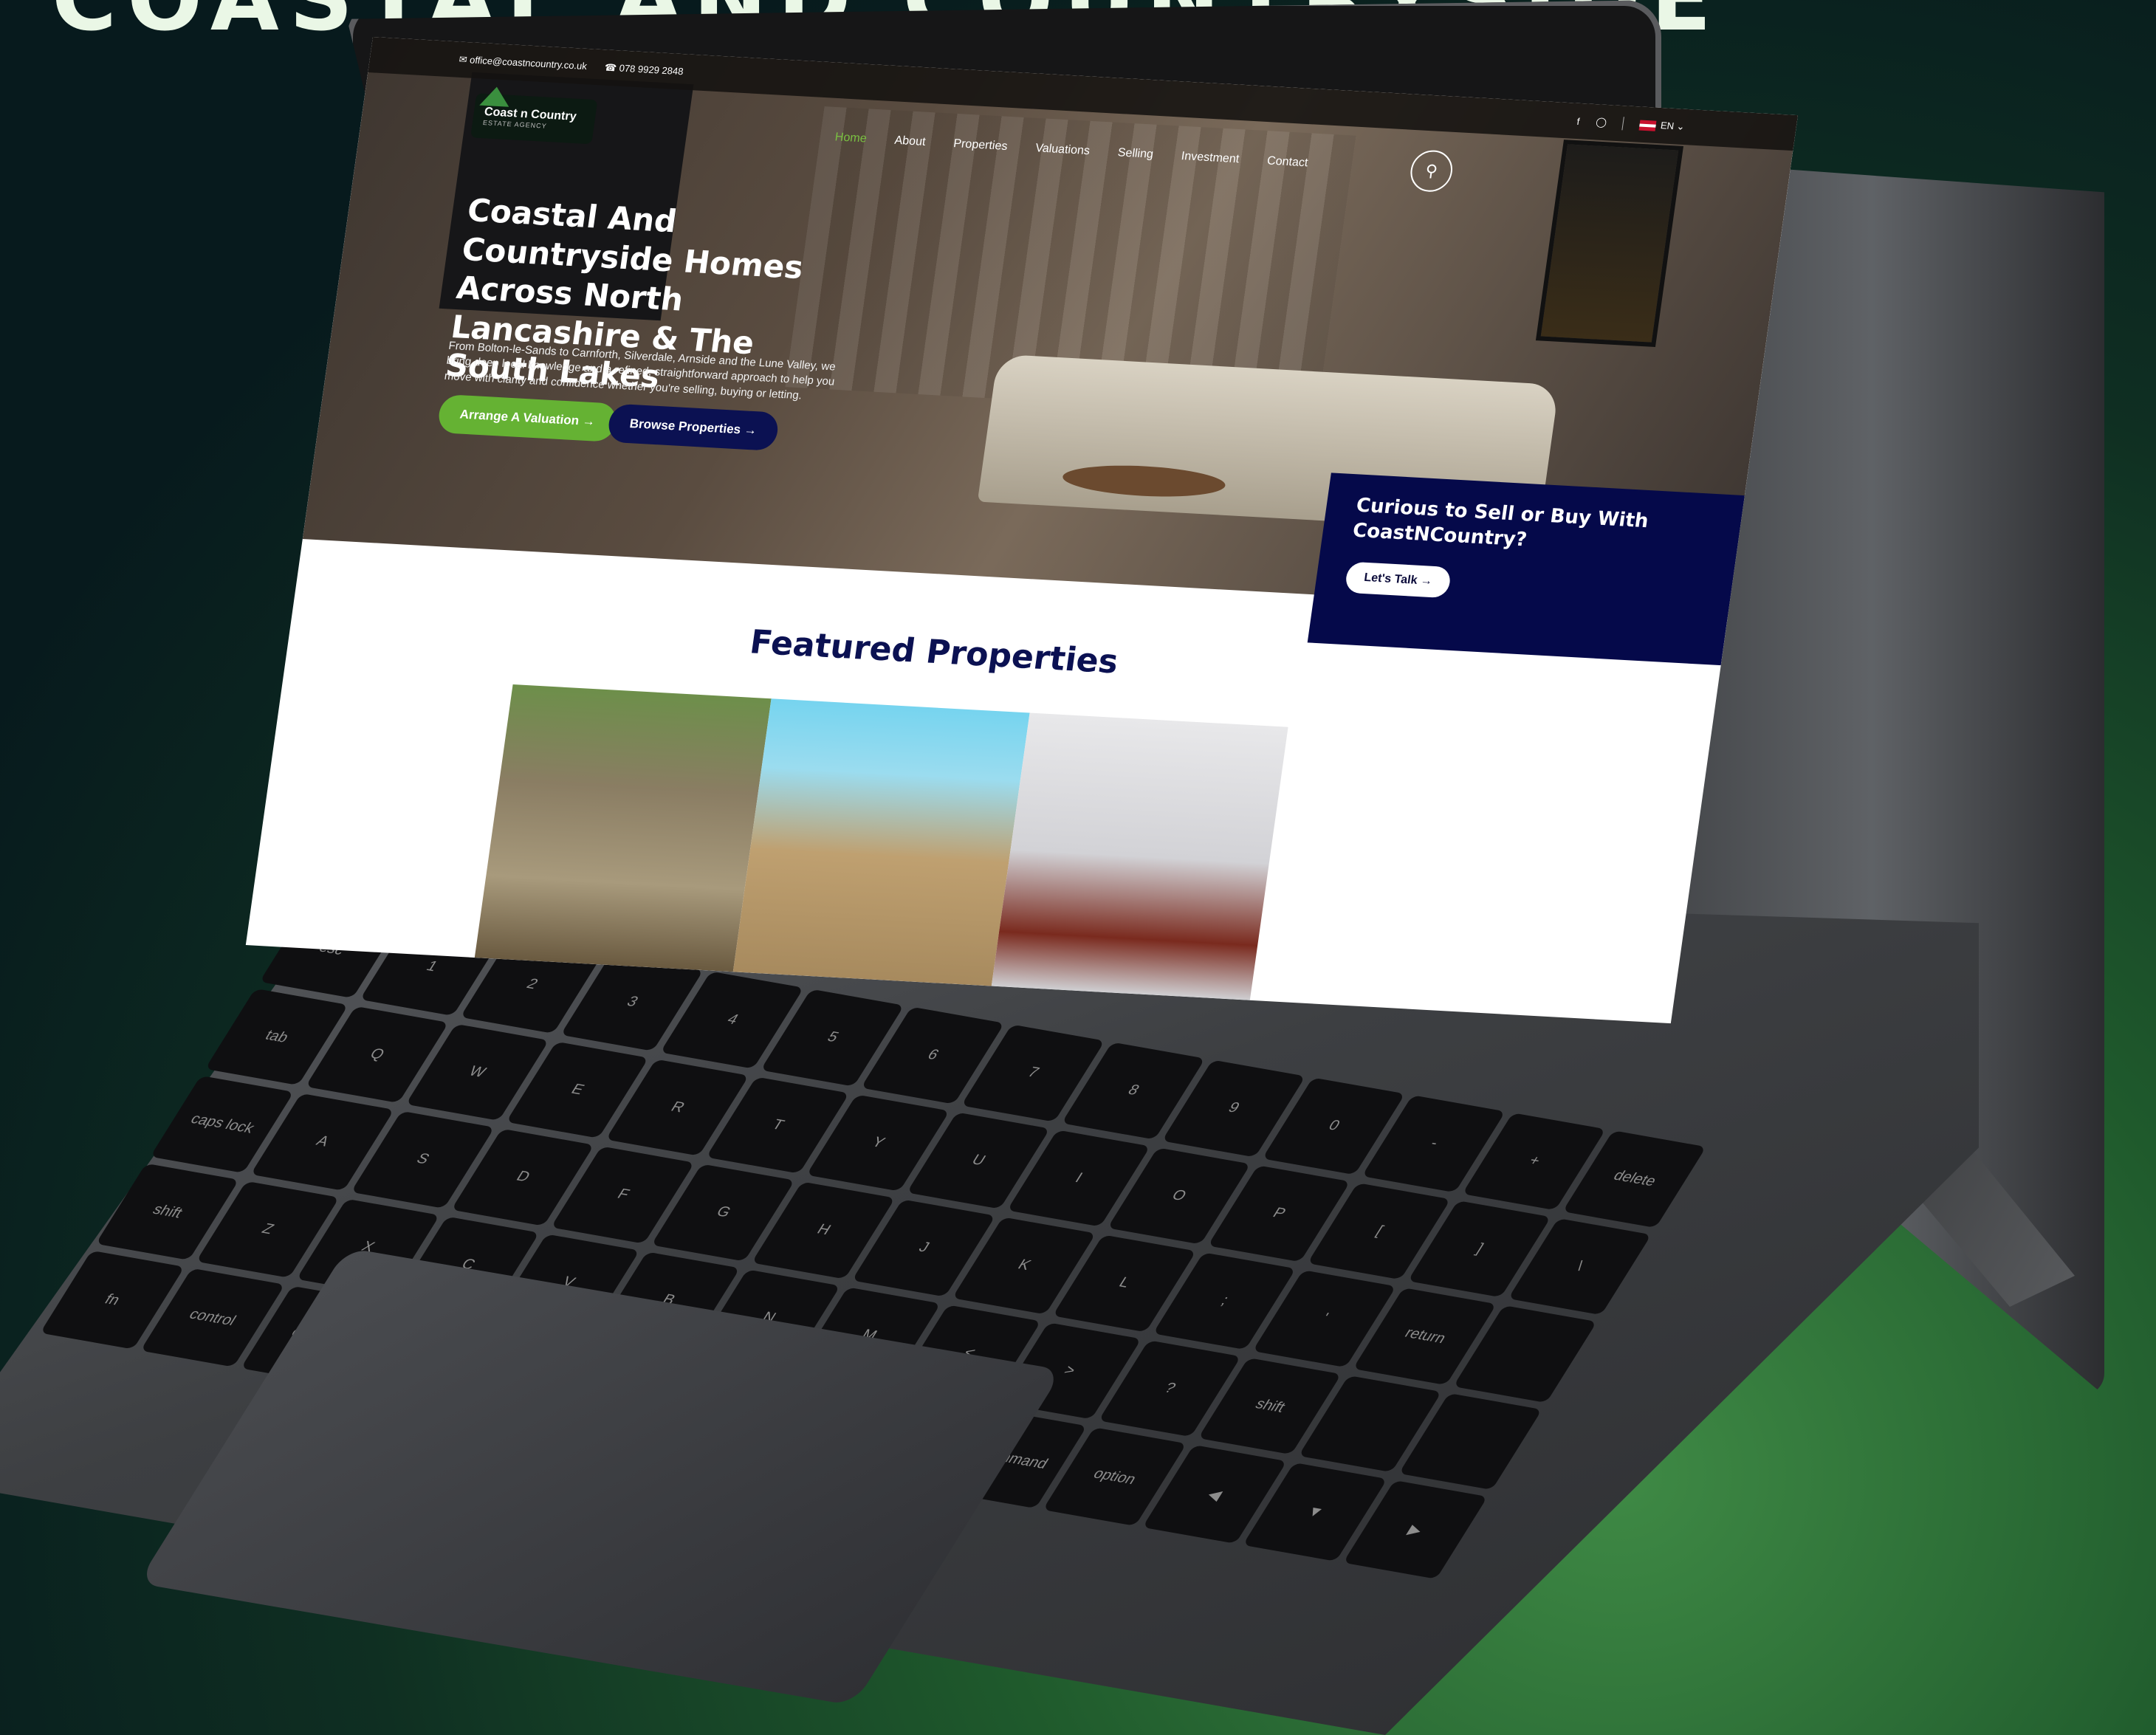 This screenshot has width=2156, height=1735. What do you see at coordinates (693, 427) in the screenshot?
I see `browse-properties-button: Browse Properties →` at bounding box center [693, 427].